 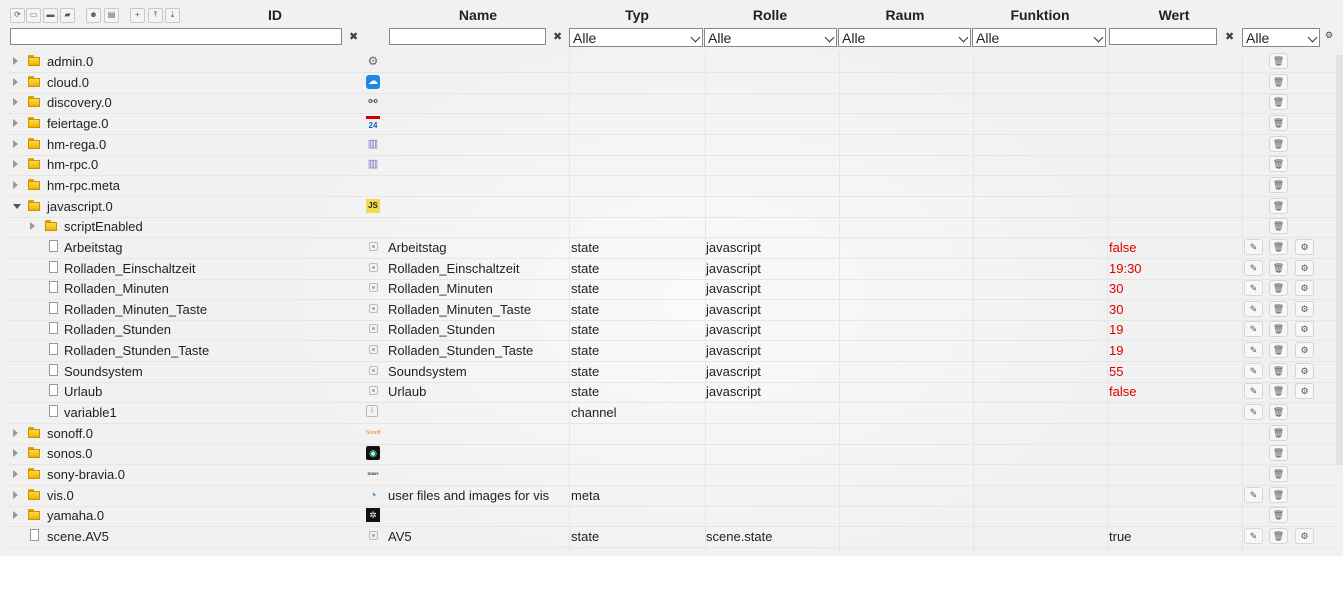 I want to click on rolle-filter-select: Alle, so click(x=770, y=37).